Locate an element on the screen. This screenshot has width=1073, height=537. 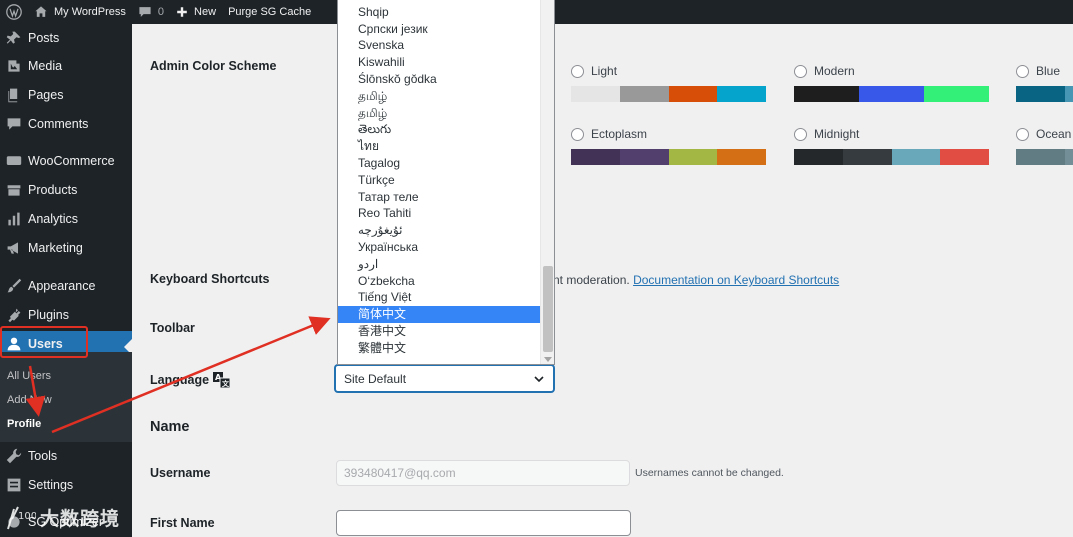
scroll-down-arrow-icon is located at coordinates (548, 359).